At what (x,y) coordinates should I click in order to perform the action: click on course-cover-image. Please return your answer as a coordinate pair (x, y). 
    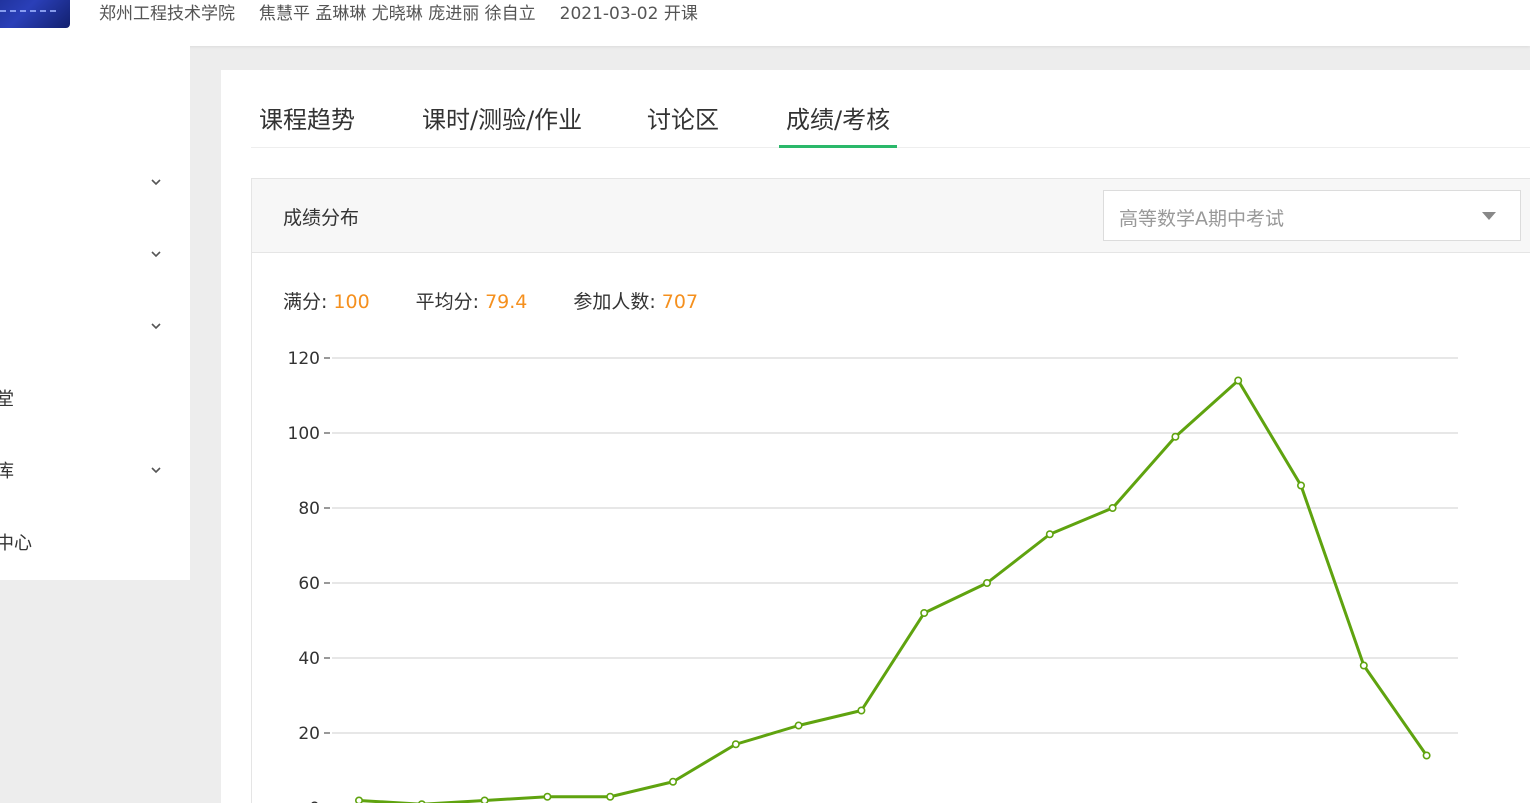
    Looking at the image, I should click on (35, 14).